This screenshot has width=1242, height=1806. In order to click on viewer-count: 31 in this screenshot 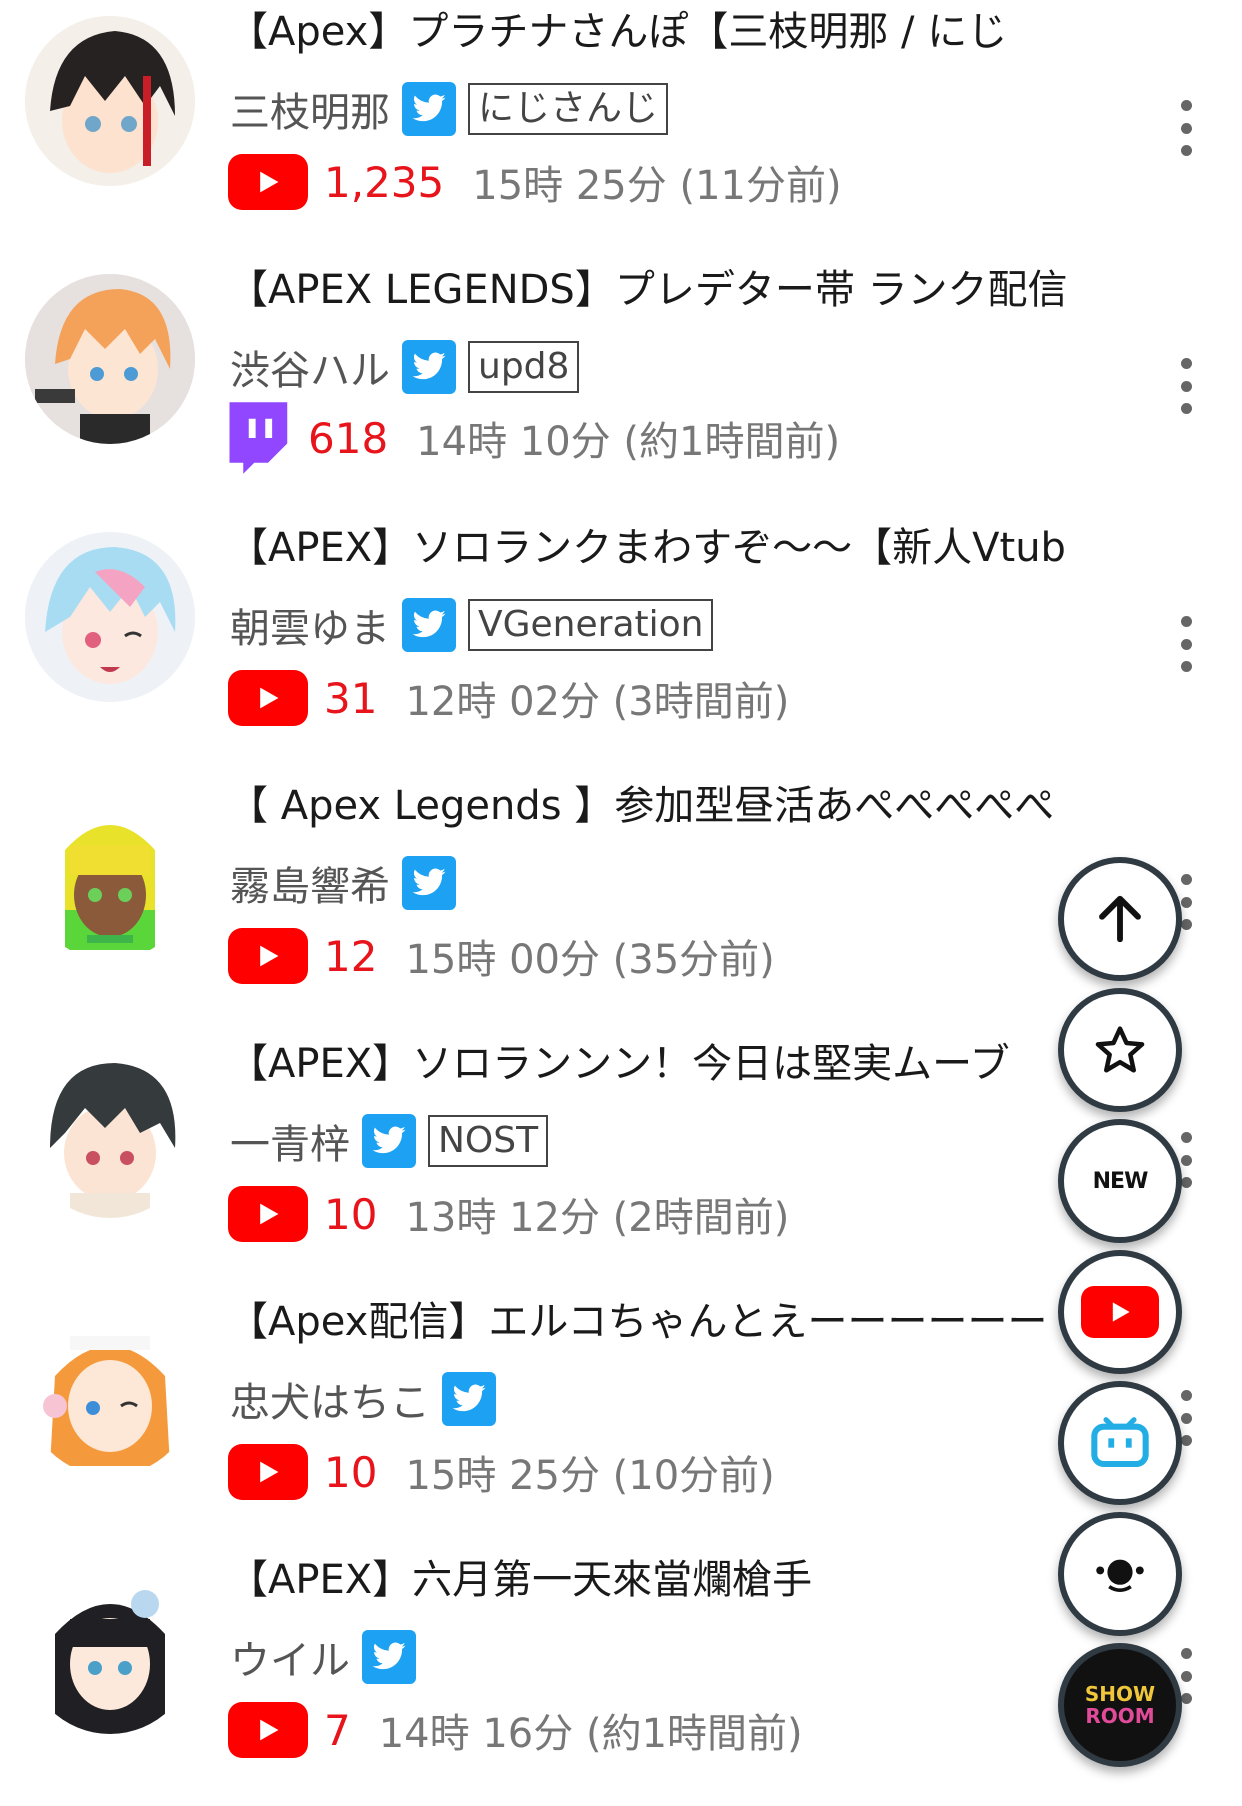, I will do `click(351, 698)`.